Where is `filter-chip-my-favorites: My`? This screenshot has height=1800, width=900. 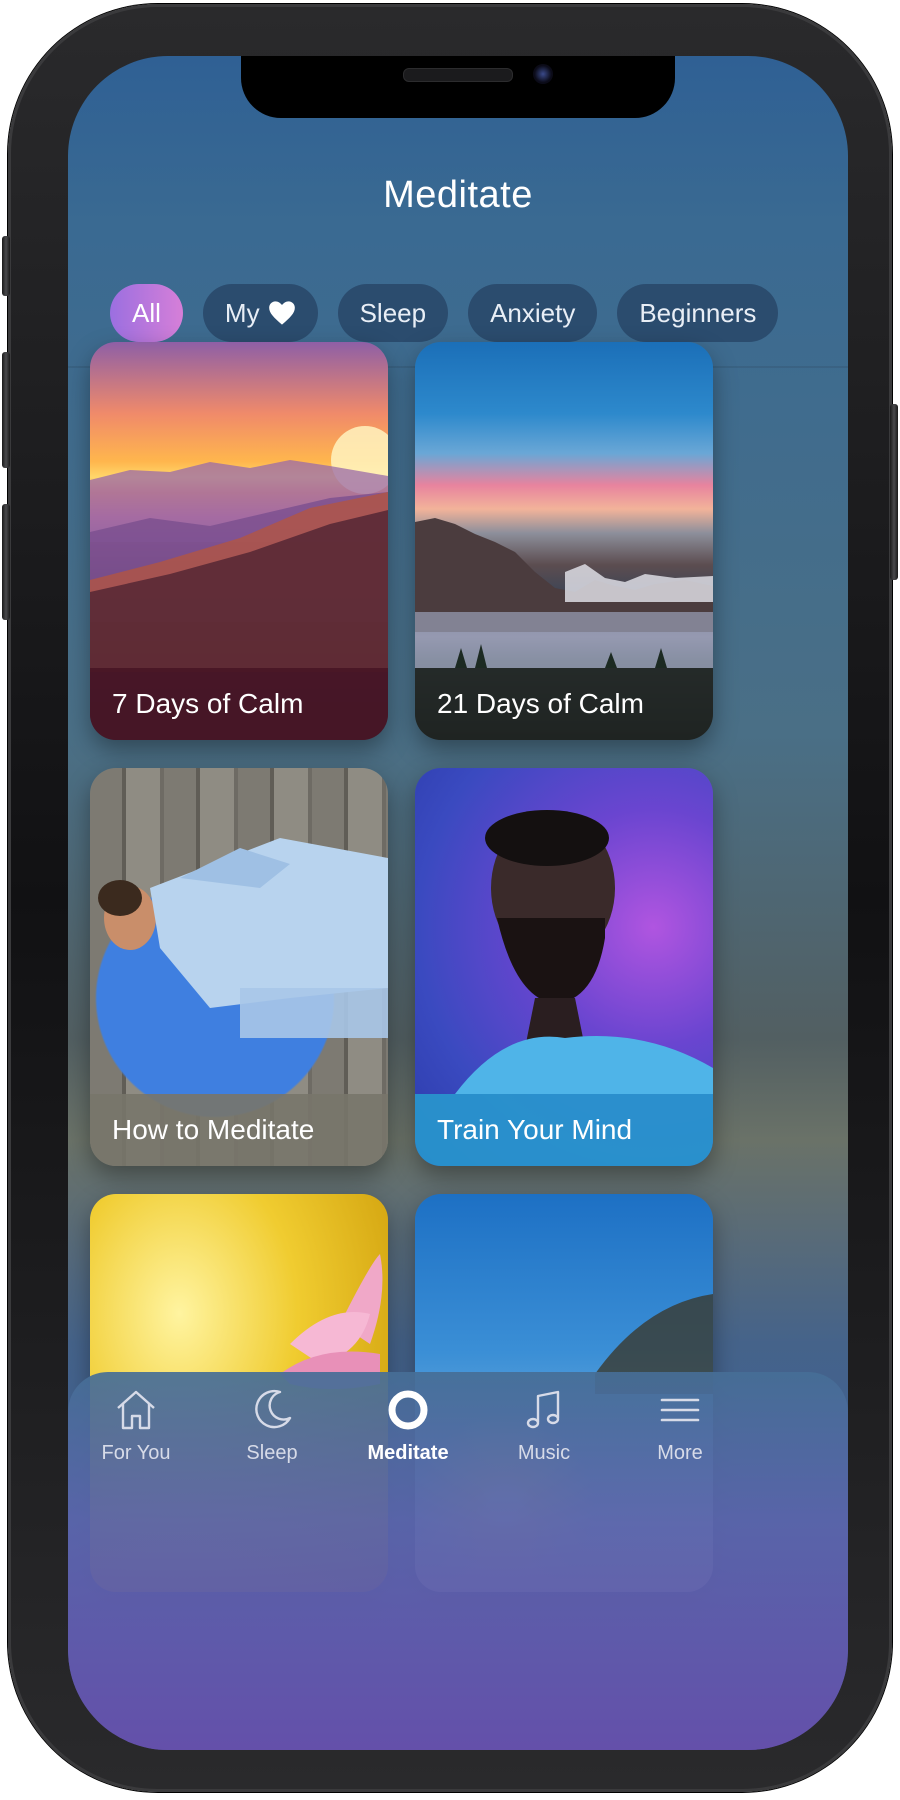 filter-chip-my-favorites: My is located at coordinates (260, 313).